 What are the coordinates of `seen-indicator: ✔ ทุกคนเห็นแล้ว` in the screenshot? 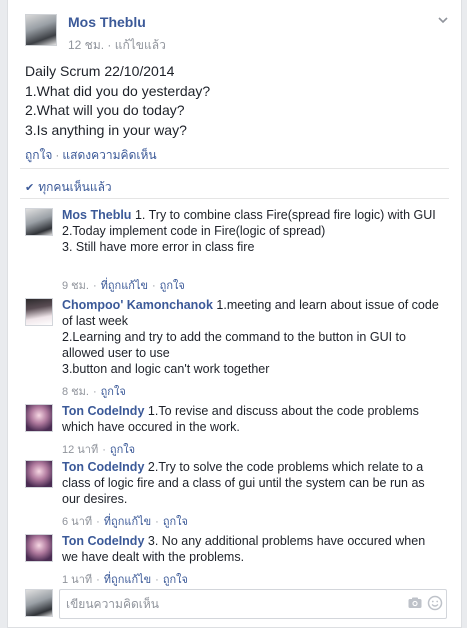 It's located at (68, 187).